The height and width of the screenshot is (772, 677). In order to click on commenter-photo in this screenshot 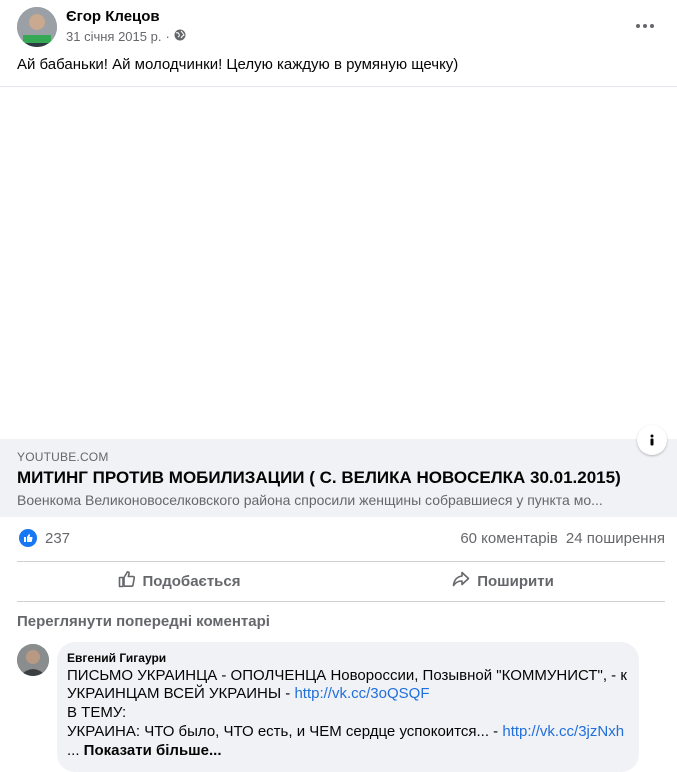, I will do `click(33, 660)`.